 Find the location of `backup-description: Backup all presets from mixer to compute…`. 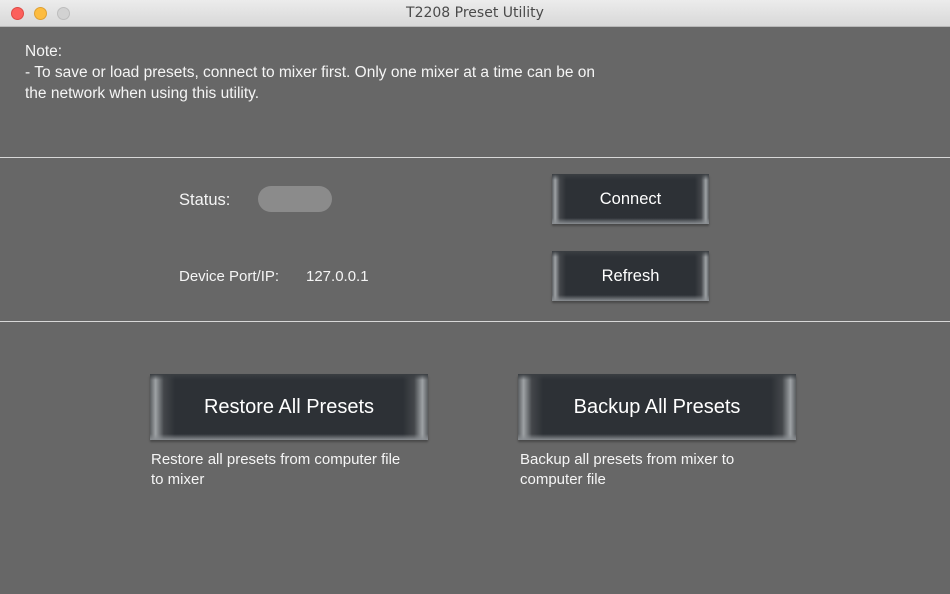

backup-description: Backup all presets from mixer to compute… is located at coordinates (627, 469).